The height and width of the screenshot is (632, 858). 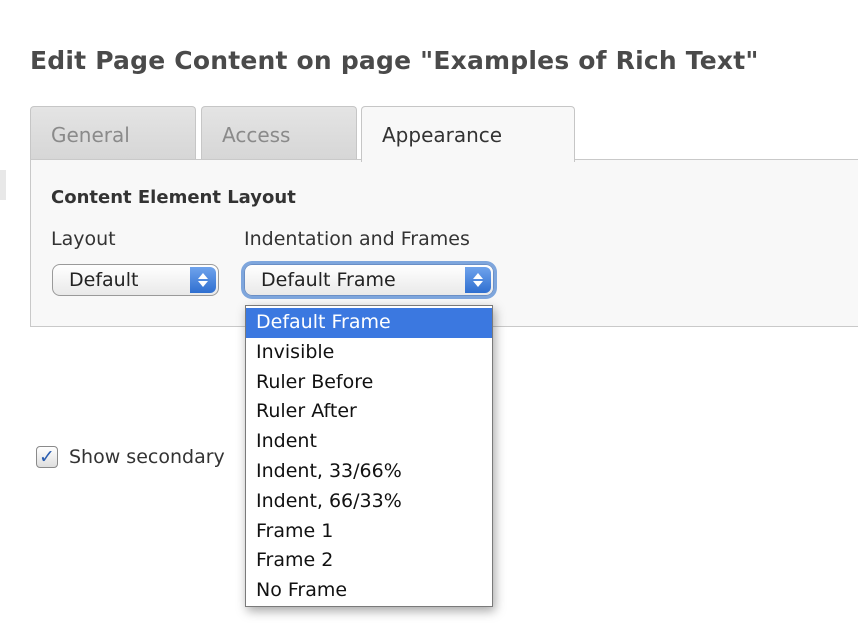 I want to click on show-secondary-checkbox: ✓, so click(x=47, y=457).